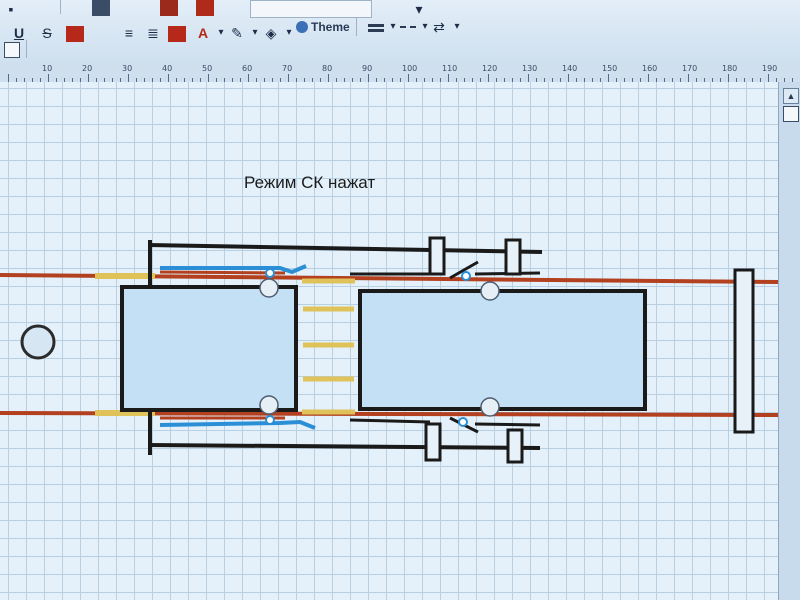 Image resolution: width=800 pixels, height=600 pixels. What do you see at coordinates (530, 68) in the screenshot?
I see `ruler-label: 130` at bounding box center [530, 68].